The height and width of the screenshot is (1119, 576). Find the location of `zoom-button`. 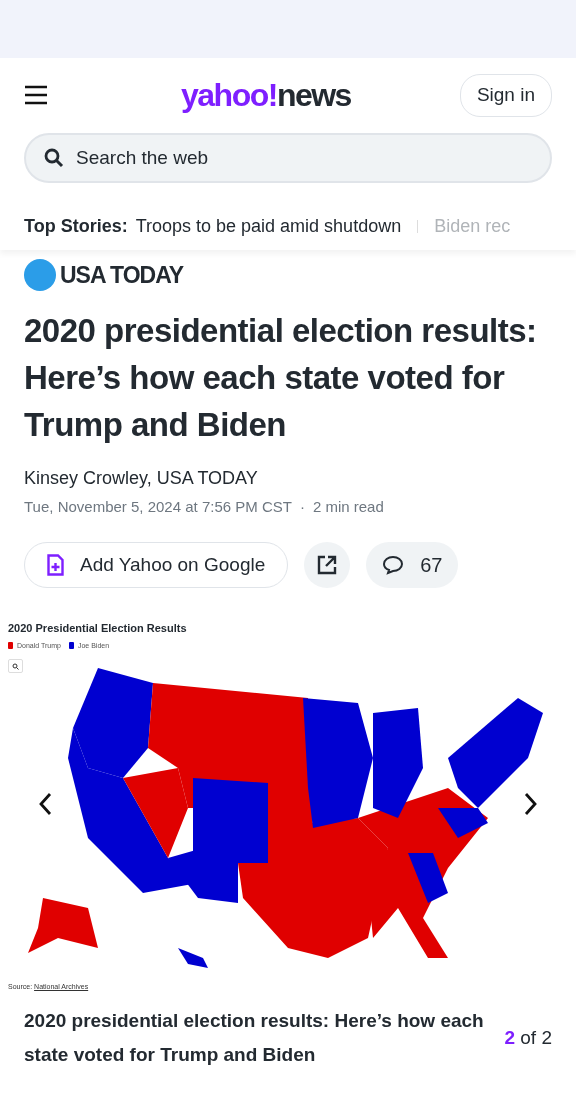

zoom-button is located at coordinates (15, 666).